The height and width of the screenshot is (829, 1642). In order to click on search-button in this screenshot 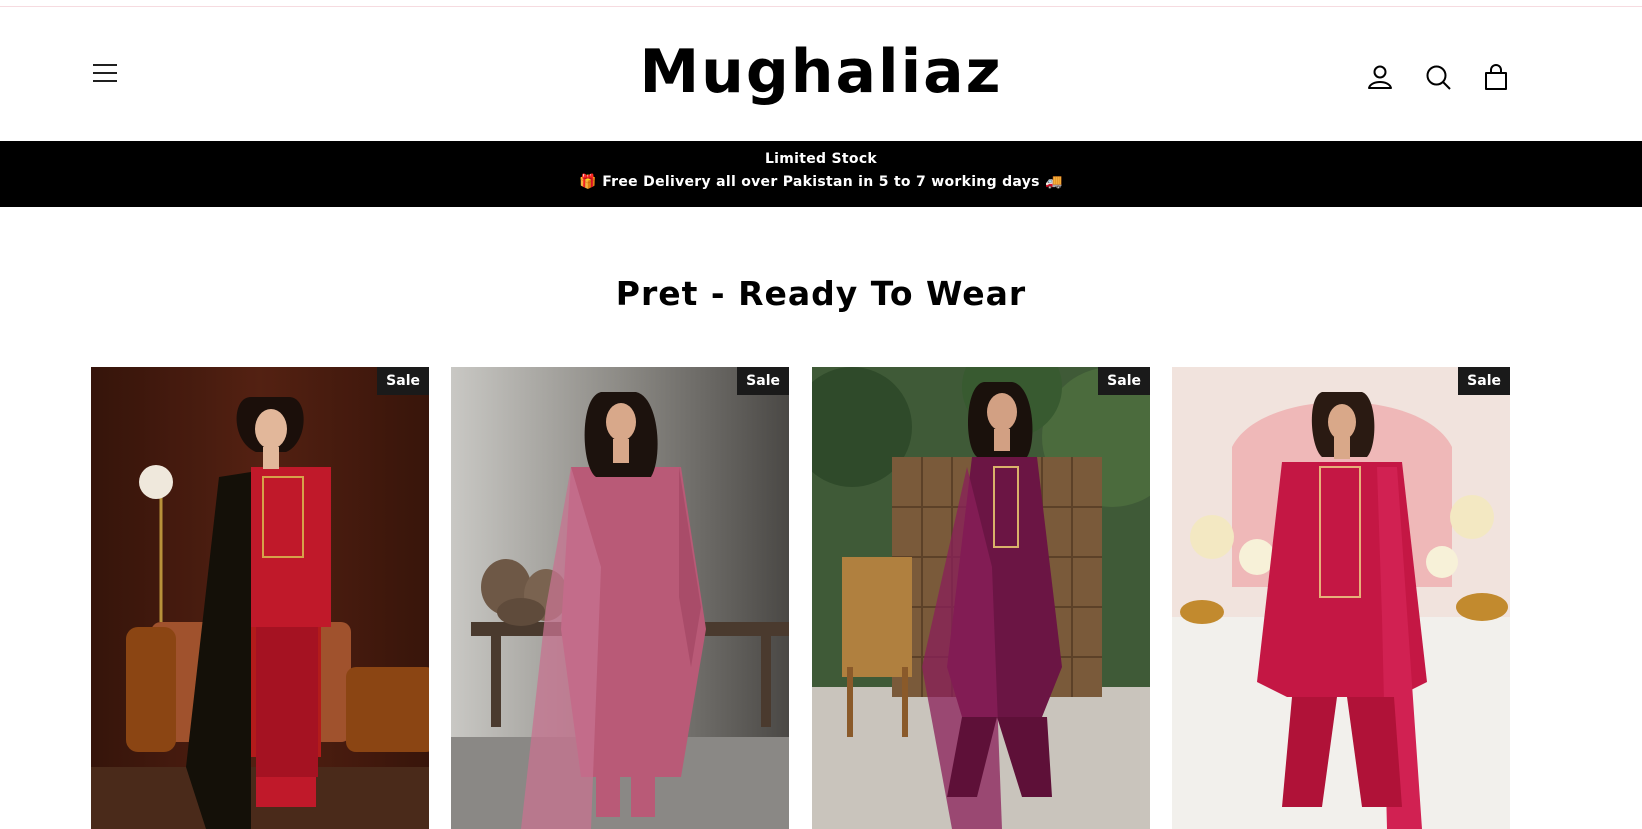, I will do `click(1438, 77)`.